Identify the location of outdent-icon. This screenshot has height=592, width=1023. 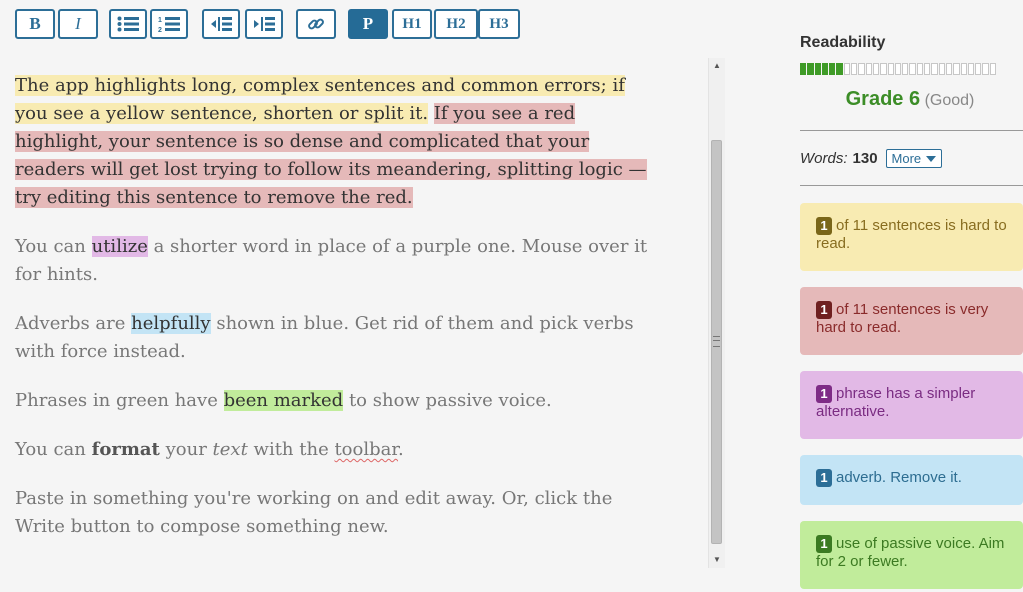
(221, 24).